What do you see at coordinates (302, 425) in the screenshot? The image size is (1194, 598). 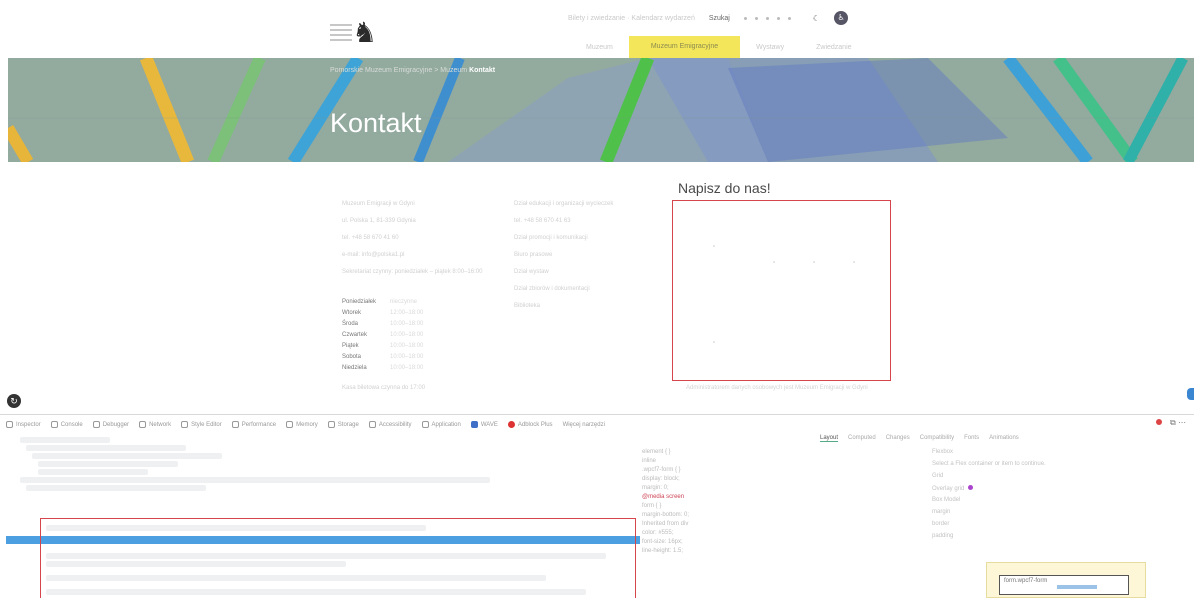 I see `tab-memory: Memory` at bounding box center [302, 425].